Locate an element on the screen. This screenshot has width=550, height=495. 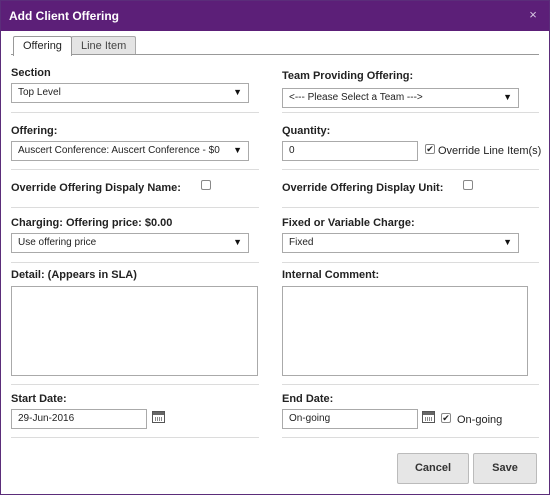
ongoing-label: On-going is located at coordinates (480, 420).